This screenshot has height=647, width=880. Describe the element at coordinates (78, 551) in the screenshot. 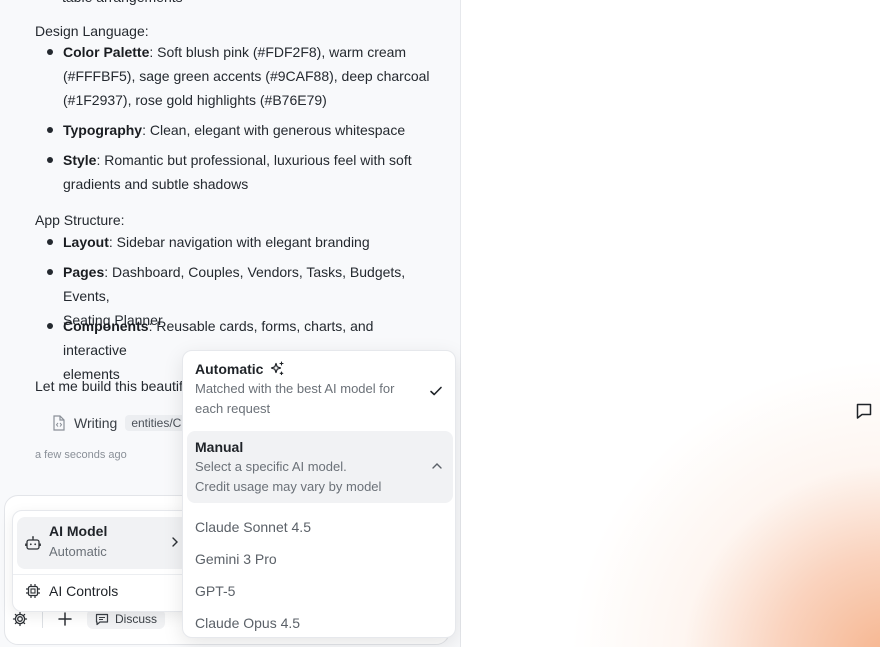

I see `ai-model-value: Automatic` at that location.